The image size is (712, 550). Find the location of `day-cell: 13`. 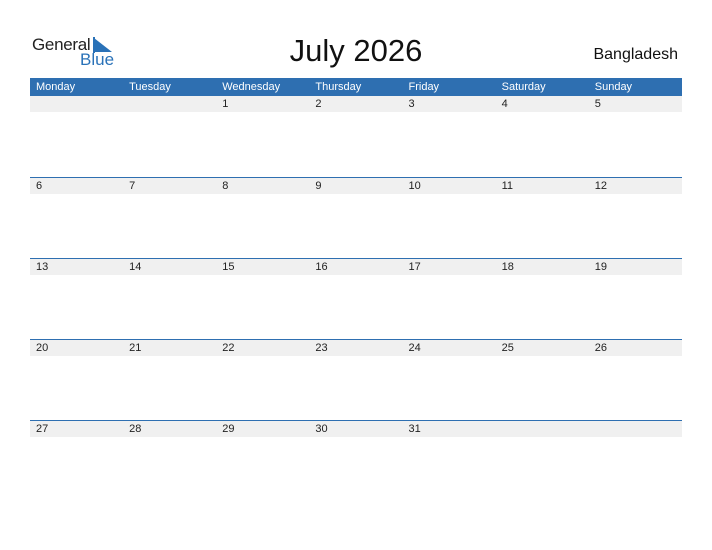

day-cell: 13 is located at coordinates (42, 267).